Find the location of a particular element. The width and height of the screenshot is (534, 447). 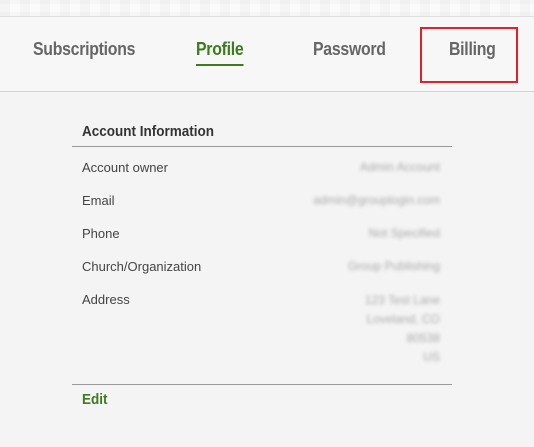

organization-label: Church/Organization is located at coordinates (142, 266).